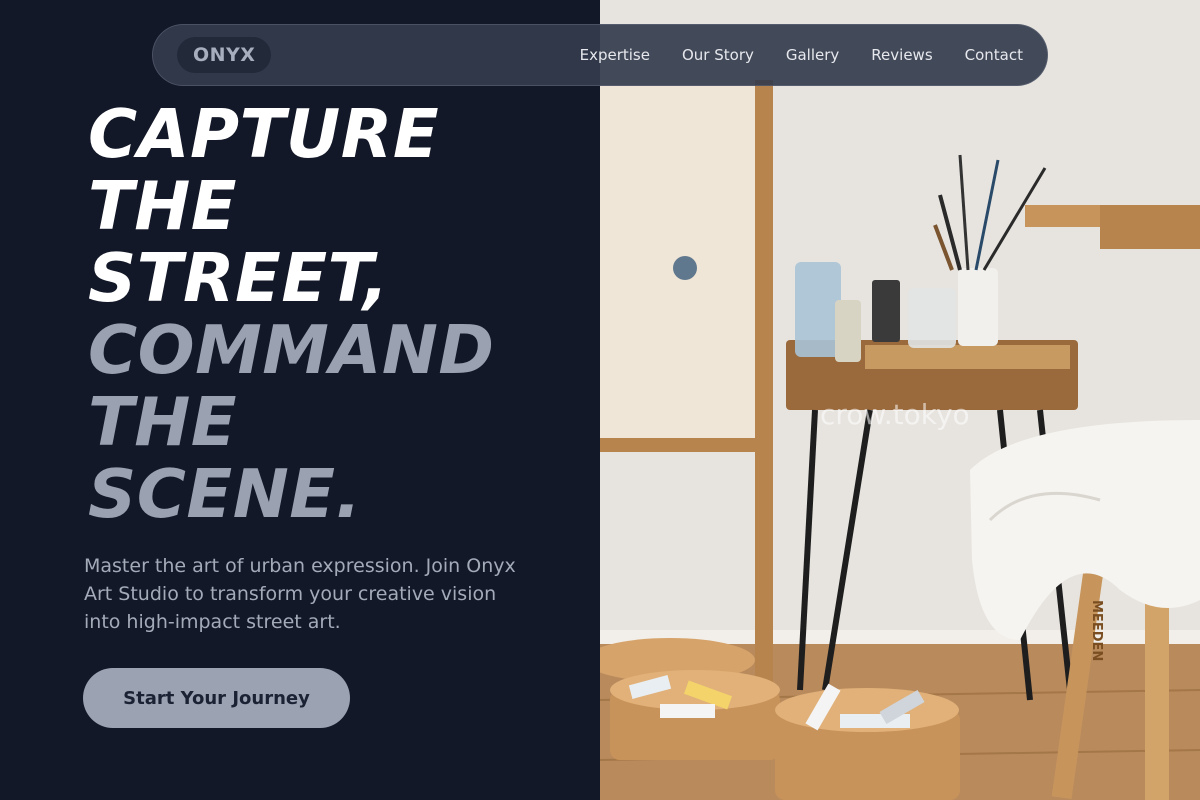 The height and width of the screenshot is (800, 1200). I want to click on nav-link-gallery: Gallery, so click(812, 55).